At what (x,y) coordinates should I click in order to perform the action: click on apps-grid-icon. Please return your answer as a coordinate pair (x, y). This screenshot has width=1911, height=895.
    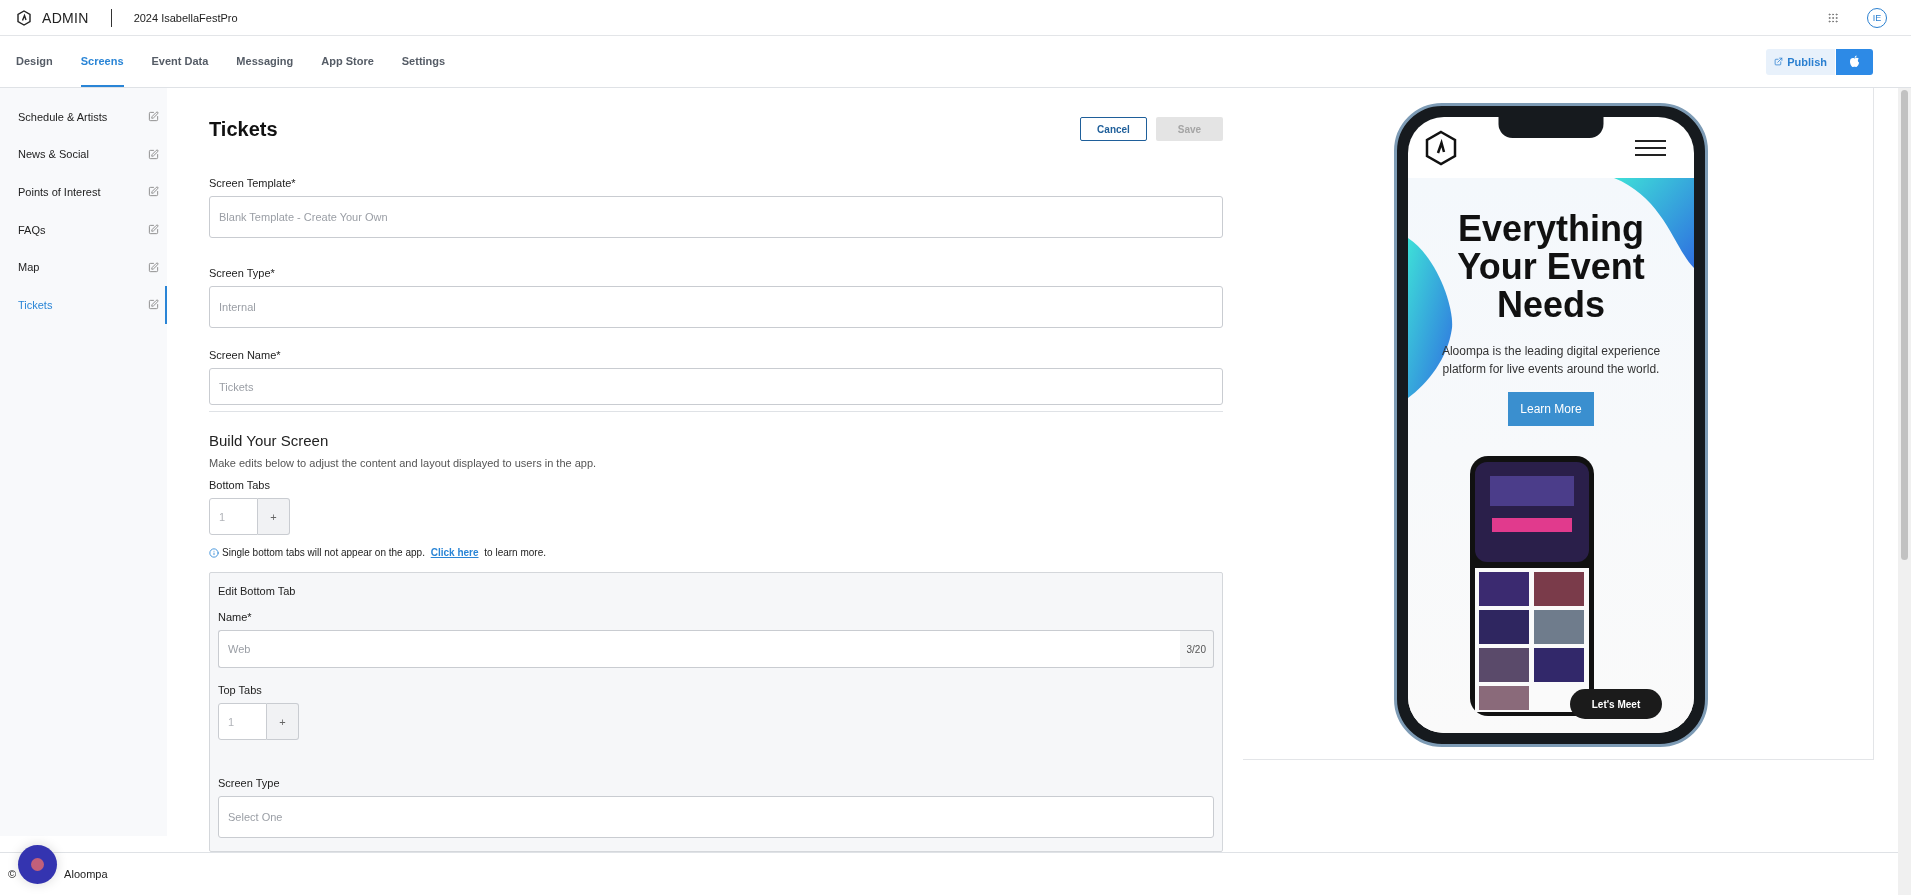
    Looking at the image, I should click on (1833, 17).